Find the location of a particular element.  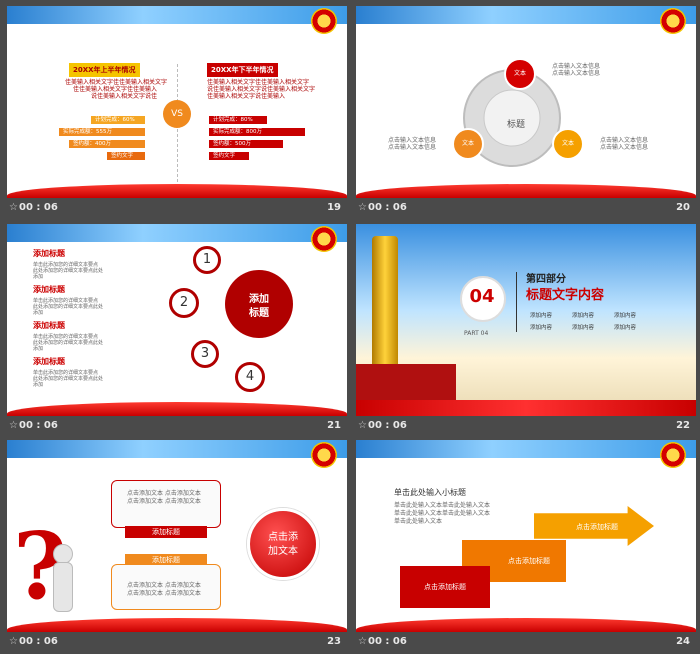

top-box-line-1: 点击添加文本 点击添加文本 is located at coordinates (164, 493).